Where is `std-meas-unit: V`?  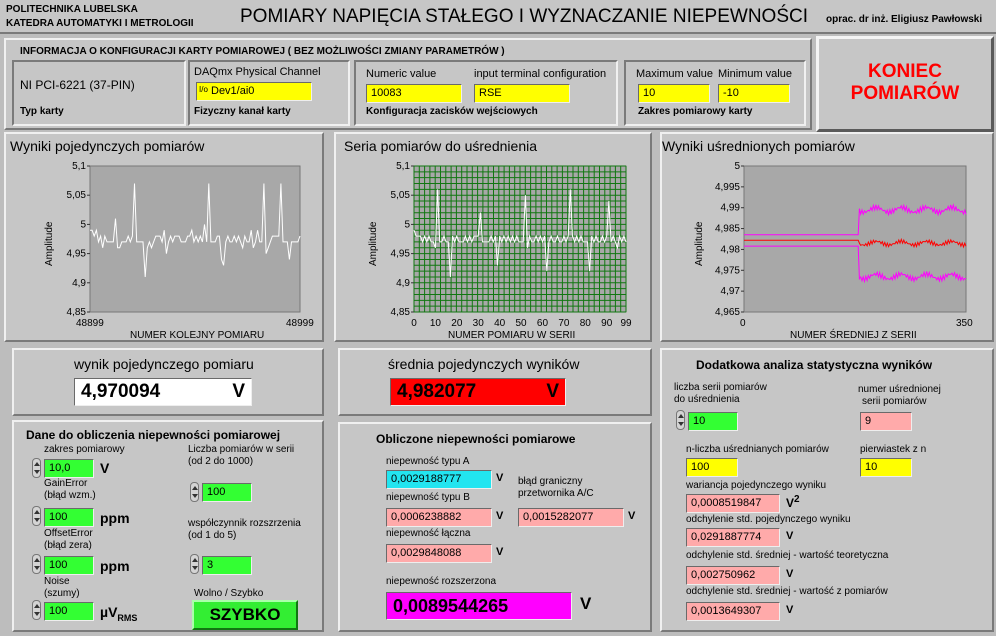 std-meas-unit: V is located at coordinates (790, 610).